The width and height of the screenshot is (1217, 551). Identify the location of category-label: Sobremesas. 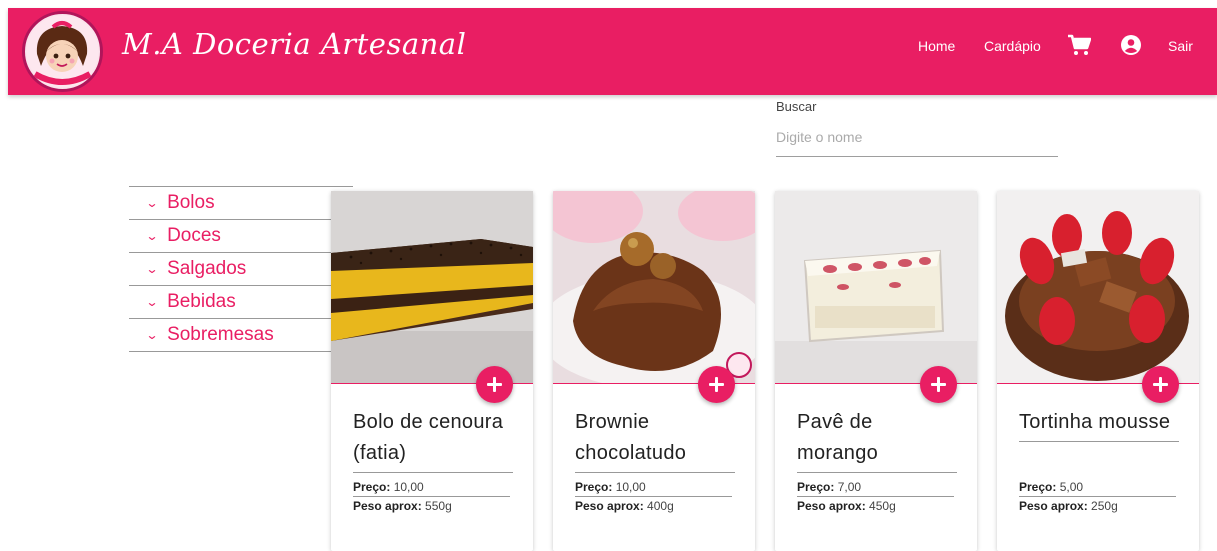
(220, 334).